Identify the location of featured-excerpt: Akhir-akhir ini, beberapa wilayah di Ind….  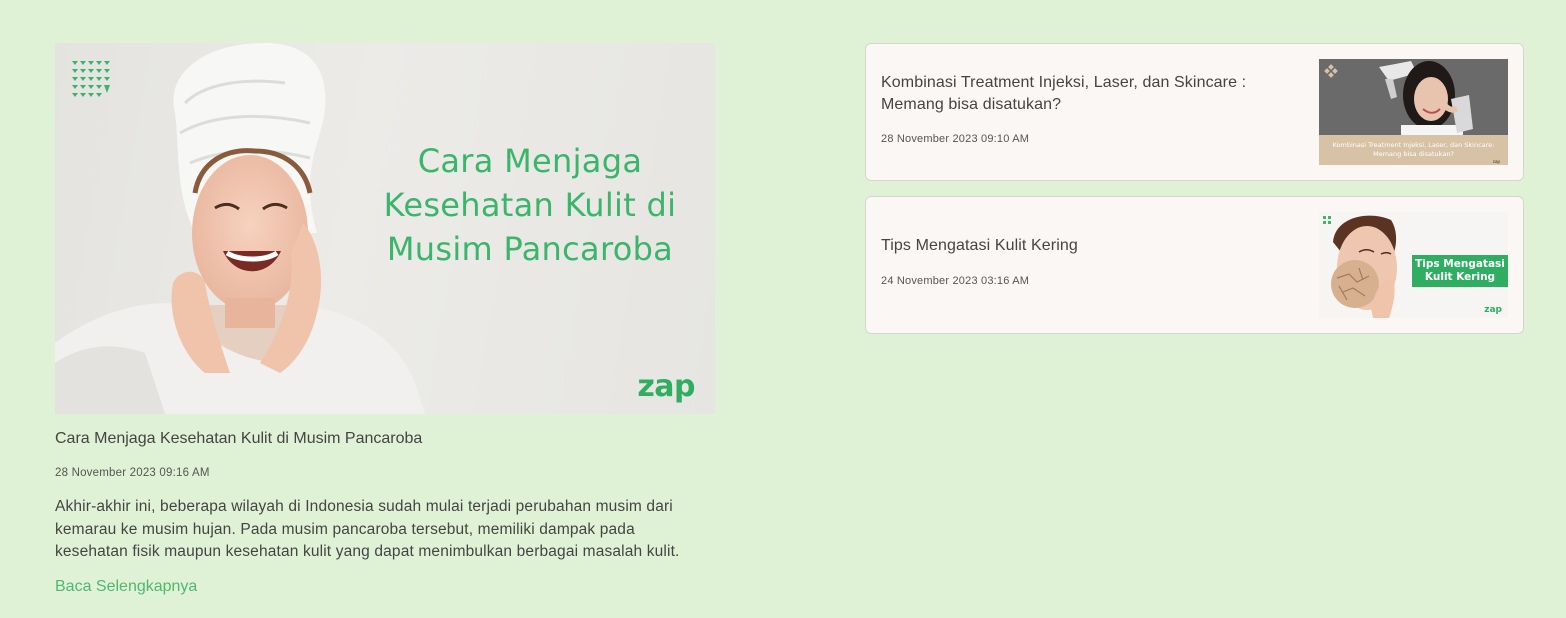
(367, 529).